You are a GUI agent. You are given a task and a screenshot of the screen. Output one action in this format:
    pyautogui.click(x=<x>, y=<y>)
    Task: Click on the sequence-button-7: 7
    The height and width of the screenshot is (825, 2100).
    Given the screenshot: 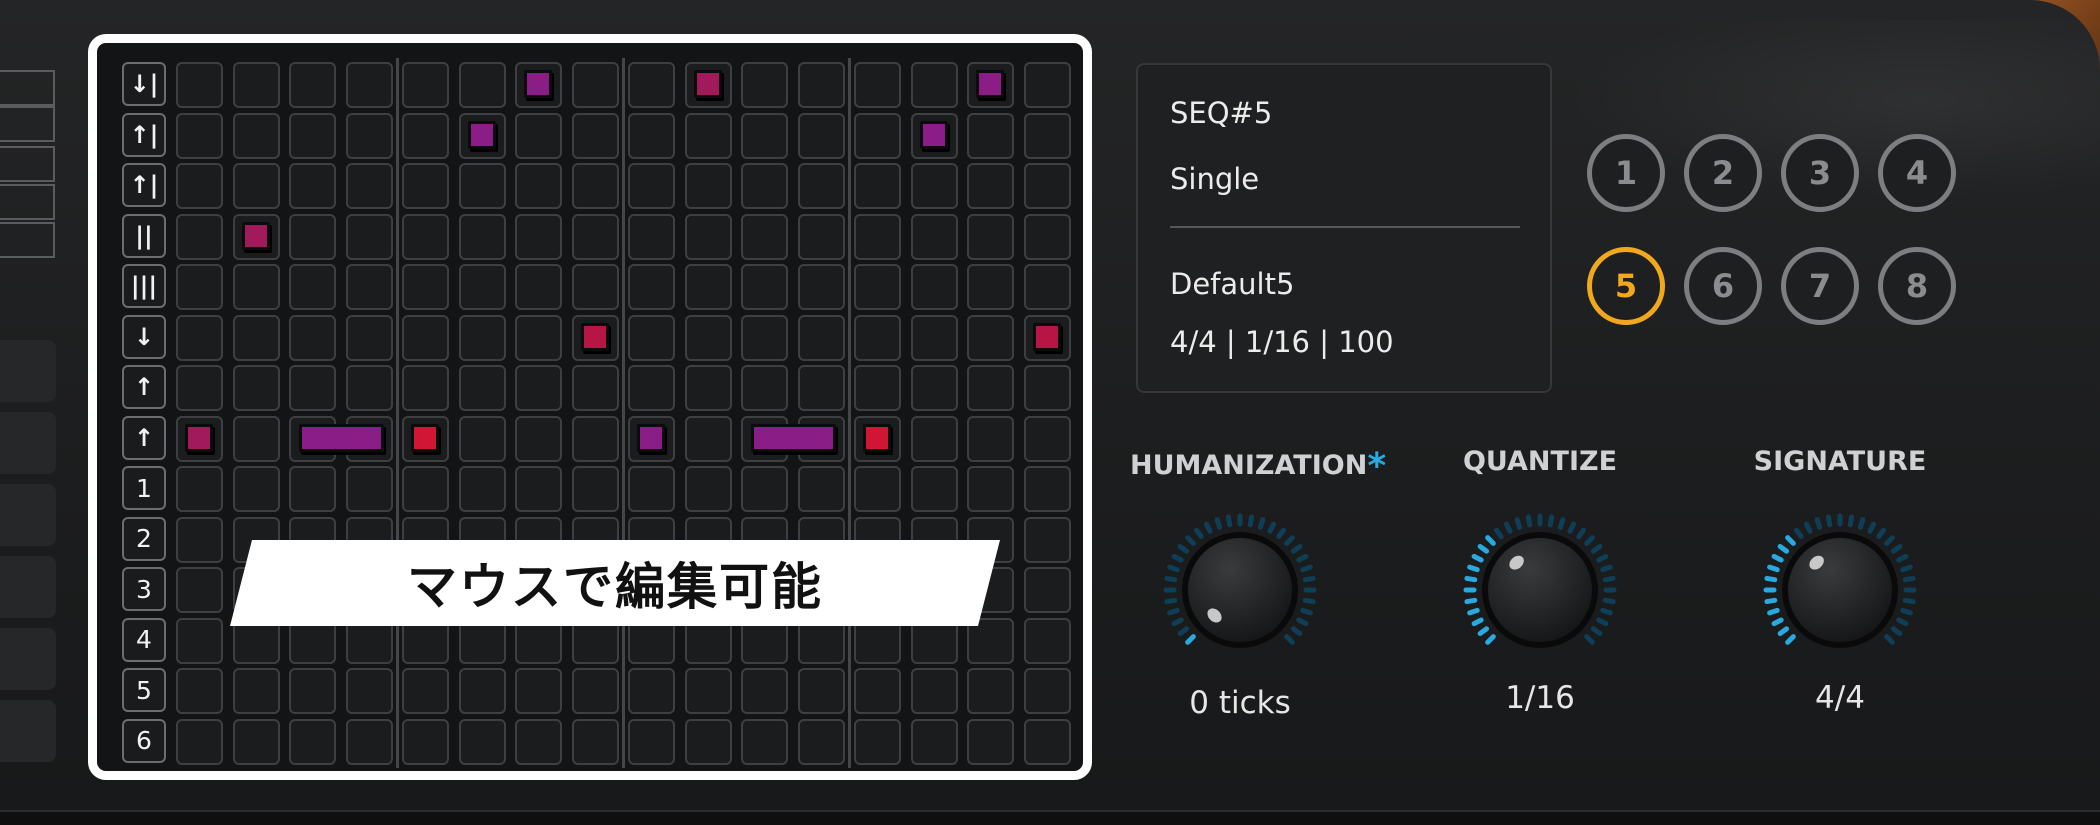 What is the action you would take?
    pyautogui.click(x=1820, y=286)
    